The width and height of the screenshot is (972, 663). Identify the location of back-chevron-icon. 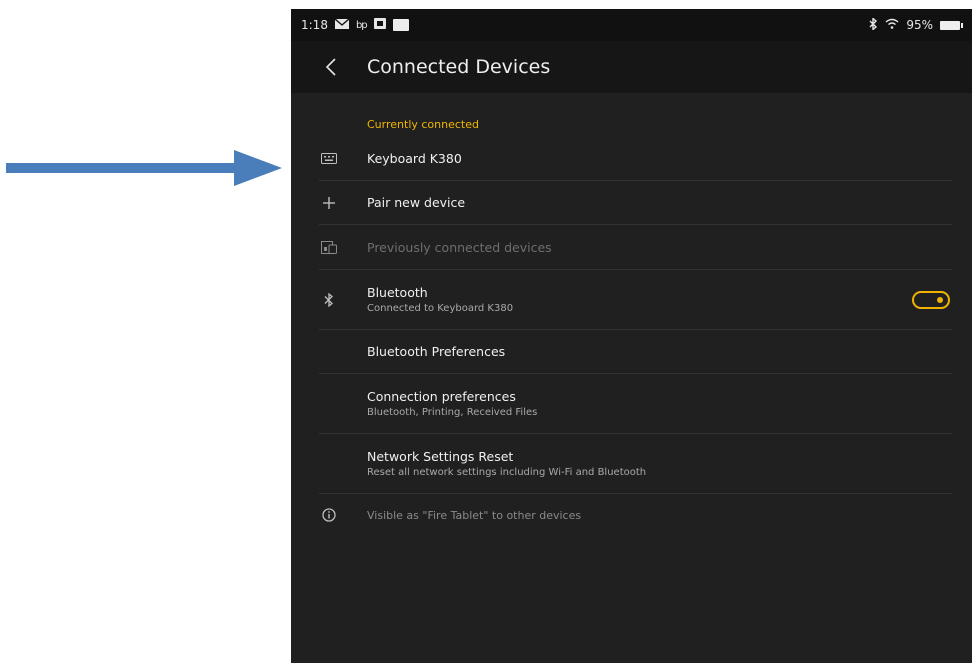
(331, 67).